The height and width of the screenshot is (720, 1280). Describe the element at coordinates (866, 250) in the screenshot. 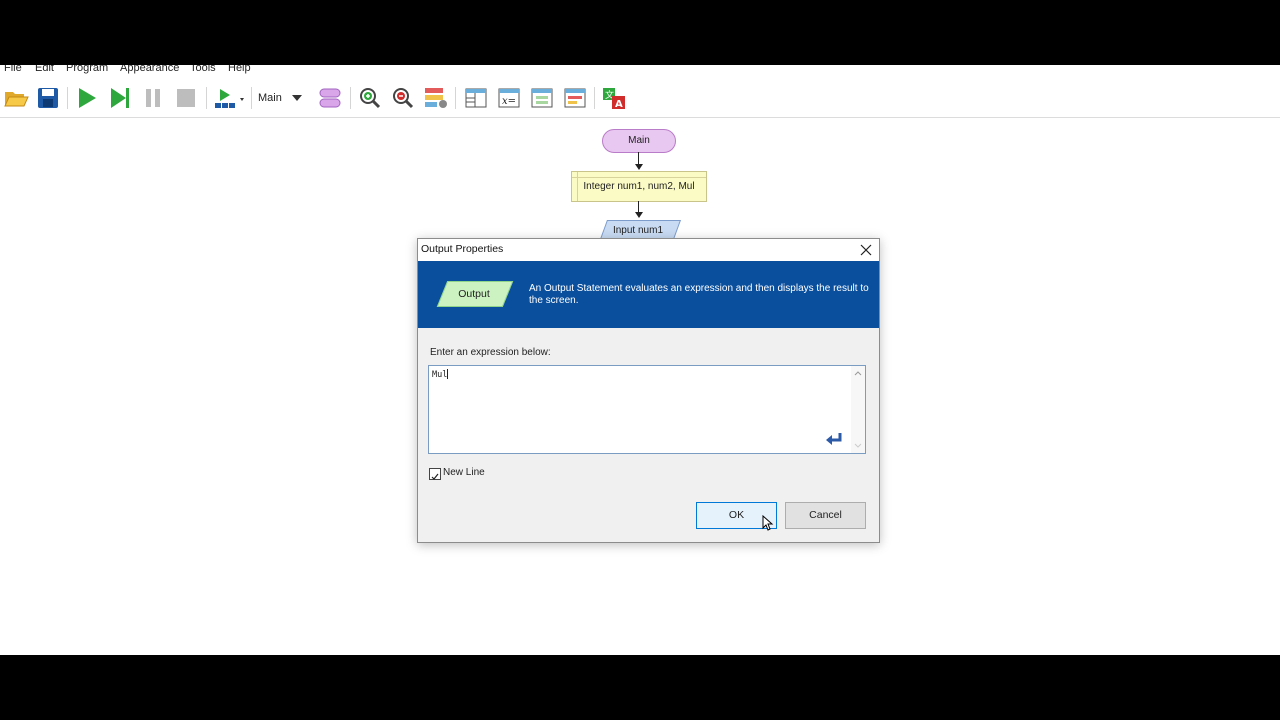

I see `close-icon` at that location.